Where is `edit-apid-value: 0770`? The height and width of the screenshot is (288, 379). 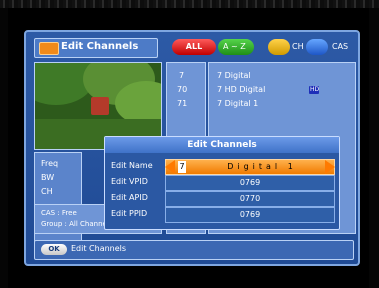
edit-apid-value: 0770 is located at coordinates (250, 198).